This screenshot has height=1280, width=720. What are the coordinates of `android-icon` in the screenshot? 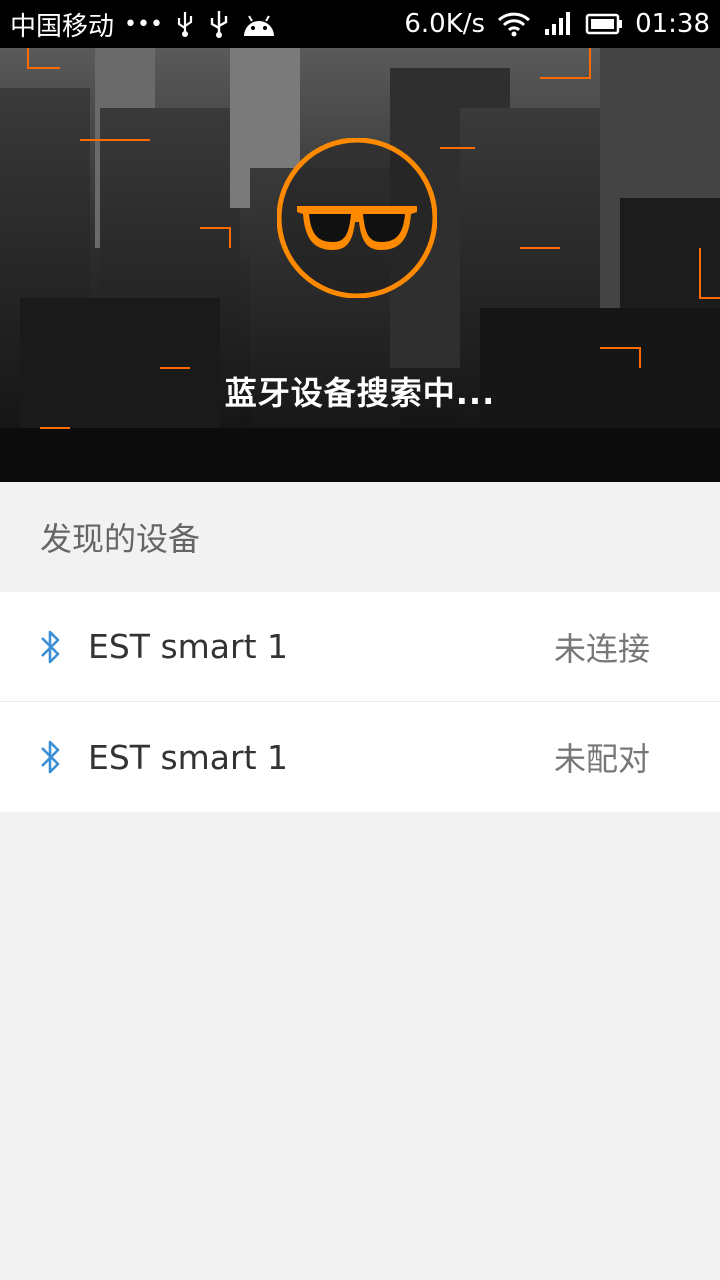 It's located at (259, 24).